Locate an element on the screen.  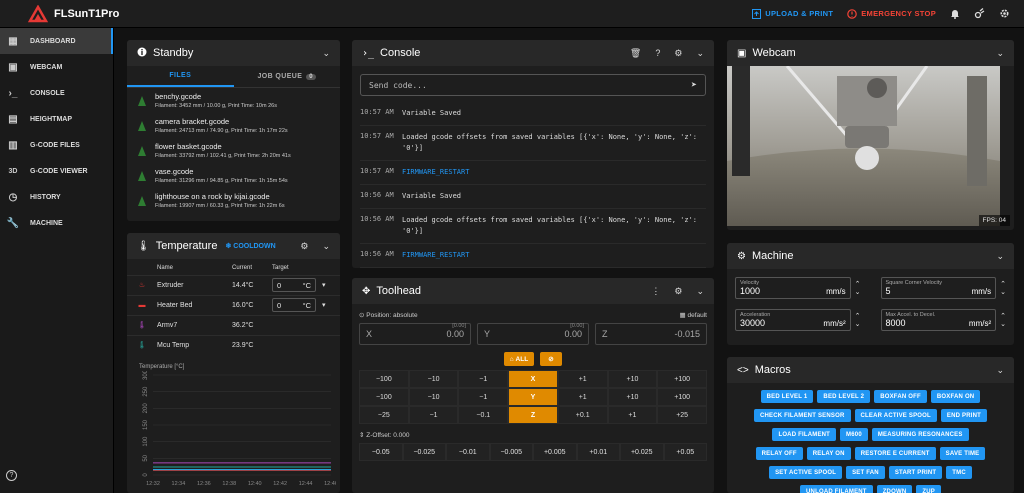
home-all-button: ⌂ ALL is located at coordinates (519, 359).